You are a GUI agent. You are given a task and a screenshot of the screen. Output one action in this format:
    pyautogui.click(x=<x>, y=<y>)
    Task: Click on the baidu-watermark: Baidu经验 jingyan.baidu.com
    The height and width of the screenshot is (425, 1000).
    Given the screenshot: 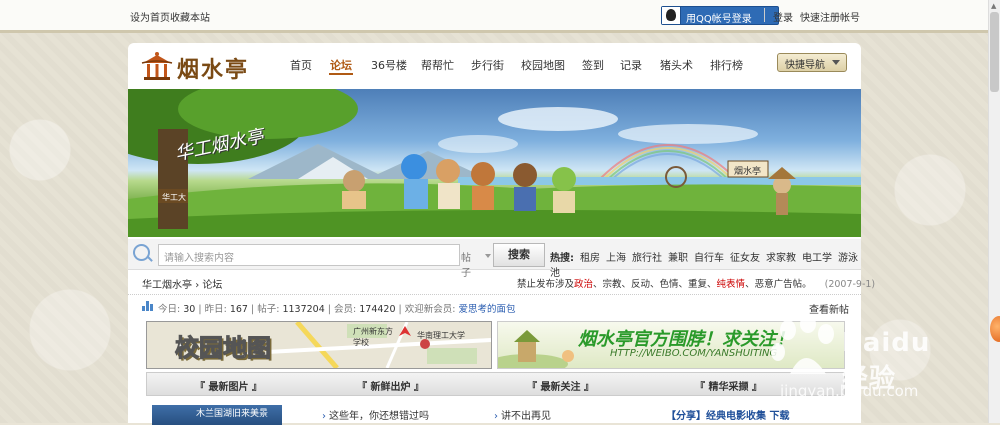 What is the action you would take?
    pyautogui.click(x=855, y=366)
    